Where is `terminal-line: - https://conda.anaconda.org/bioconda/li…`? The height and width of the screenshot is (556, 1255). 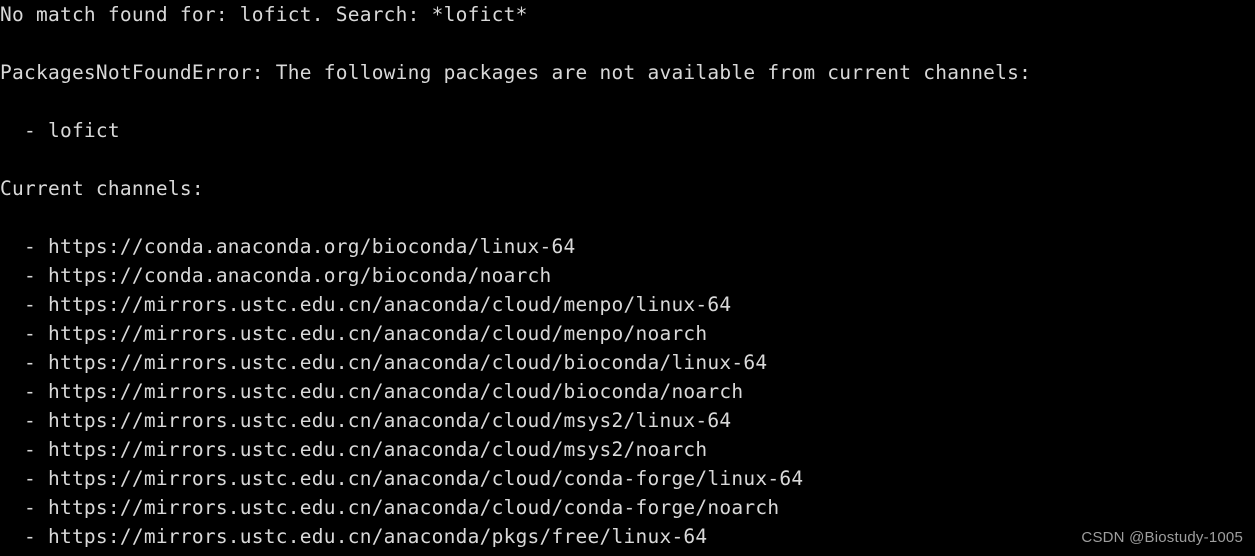 terminal-line: - https://conda.anaconda.org/bioconda/li… is located at coordinates (288, 246).